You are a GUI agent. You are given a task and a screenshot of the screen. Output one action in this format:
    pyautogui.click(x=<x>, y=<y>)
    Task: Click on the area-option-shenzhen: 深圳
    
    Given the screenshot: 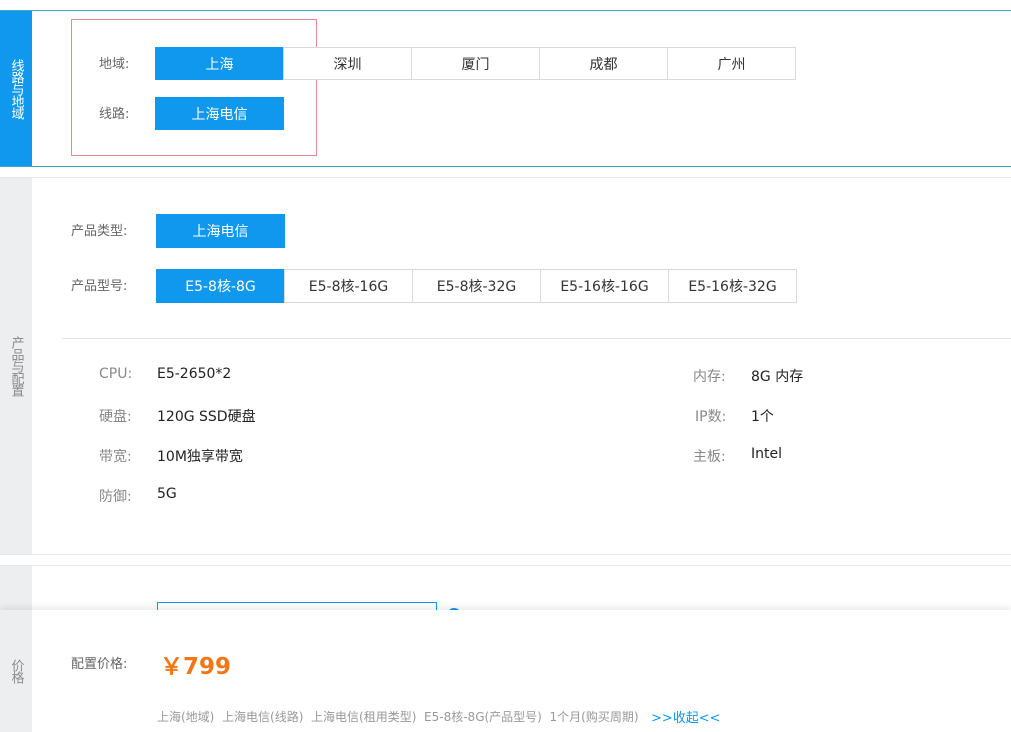 What is the action you would take?
    pyautogui.click(x=347, y=63)
    